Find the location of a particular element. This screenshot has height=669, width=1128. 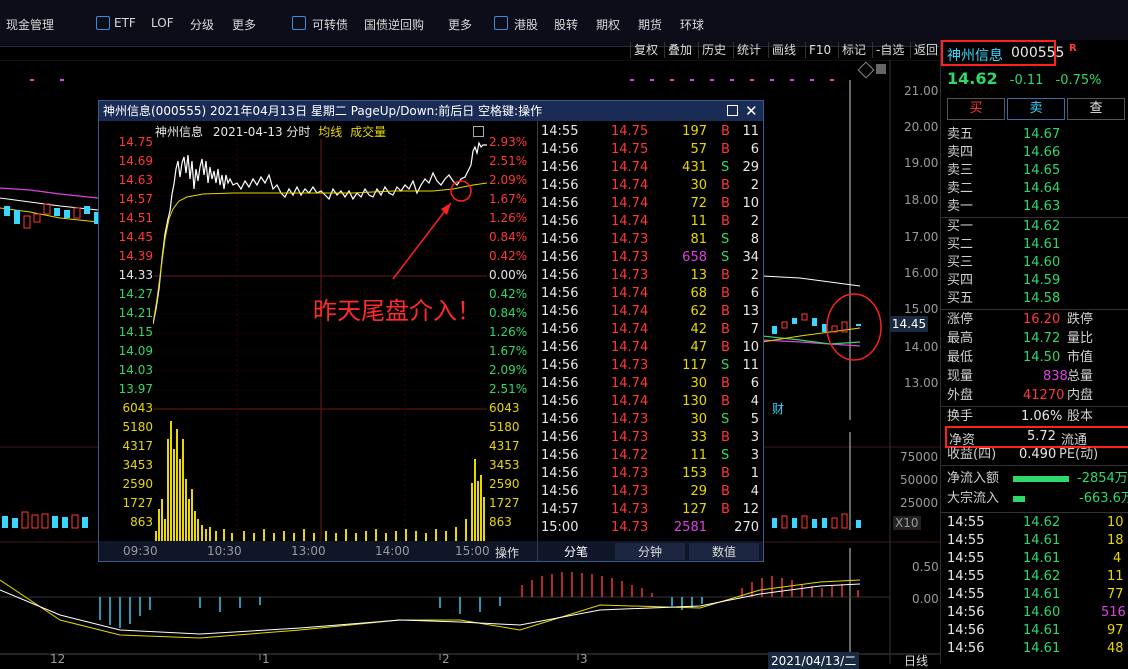

menu-global: 环球 is located at coordinates (692, 24).